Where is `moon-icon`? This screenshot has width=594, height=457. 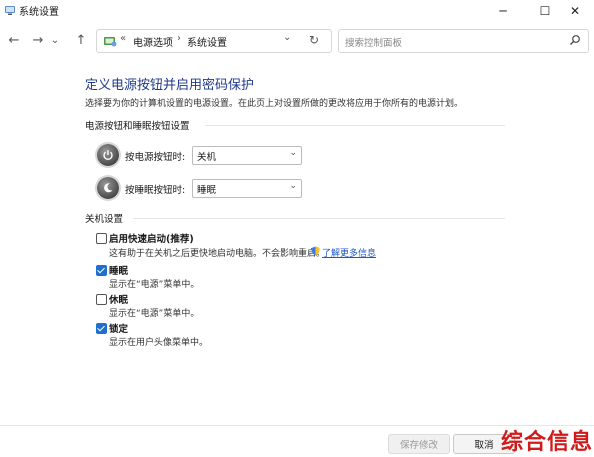
moon-icon is located at coordinates (108, 188).